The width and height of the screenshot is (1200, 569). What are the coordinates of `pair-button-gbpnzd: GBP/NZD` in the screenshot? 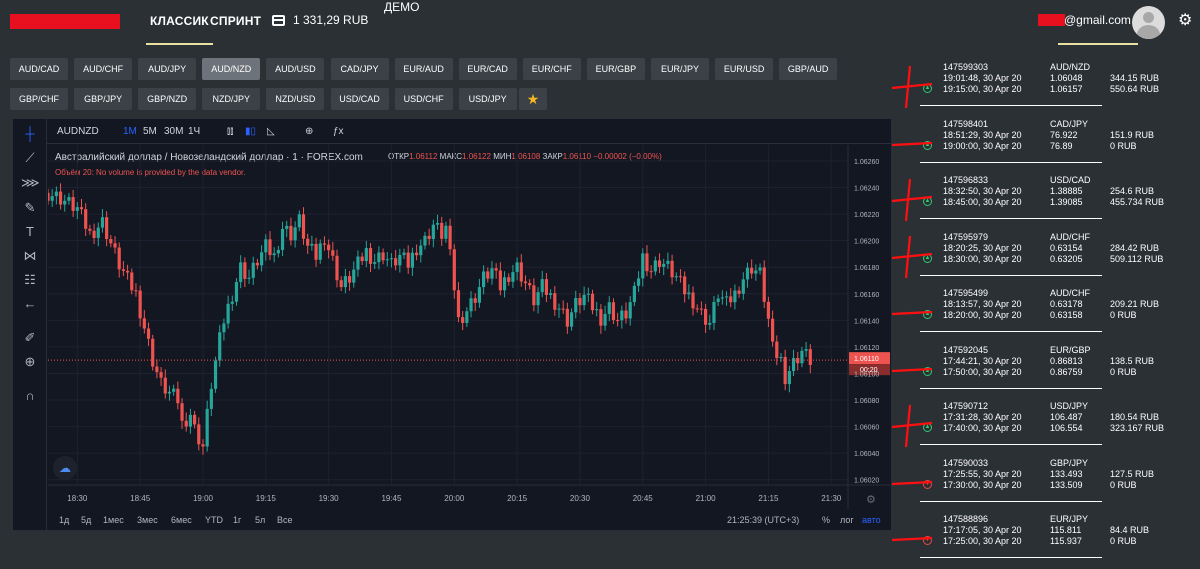 It's located at (167, 99).